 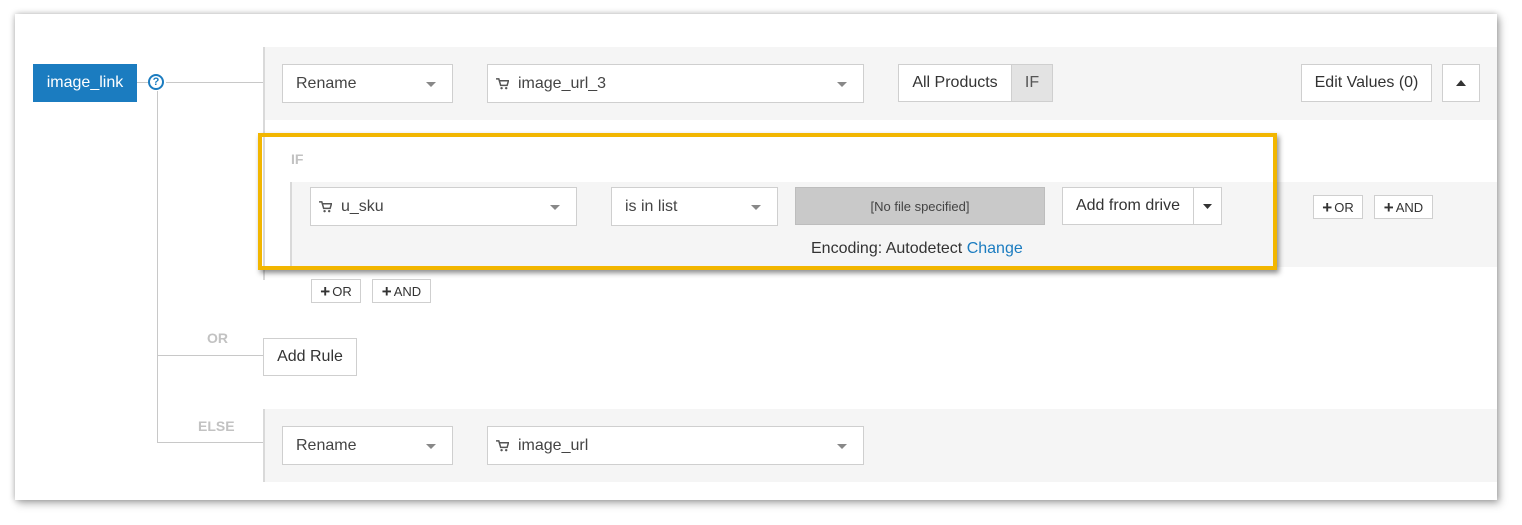 I want to click on if-toggle-label: IF, so click(x=1032, y=82).